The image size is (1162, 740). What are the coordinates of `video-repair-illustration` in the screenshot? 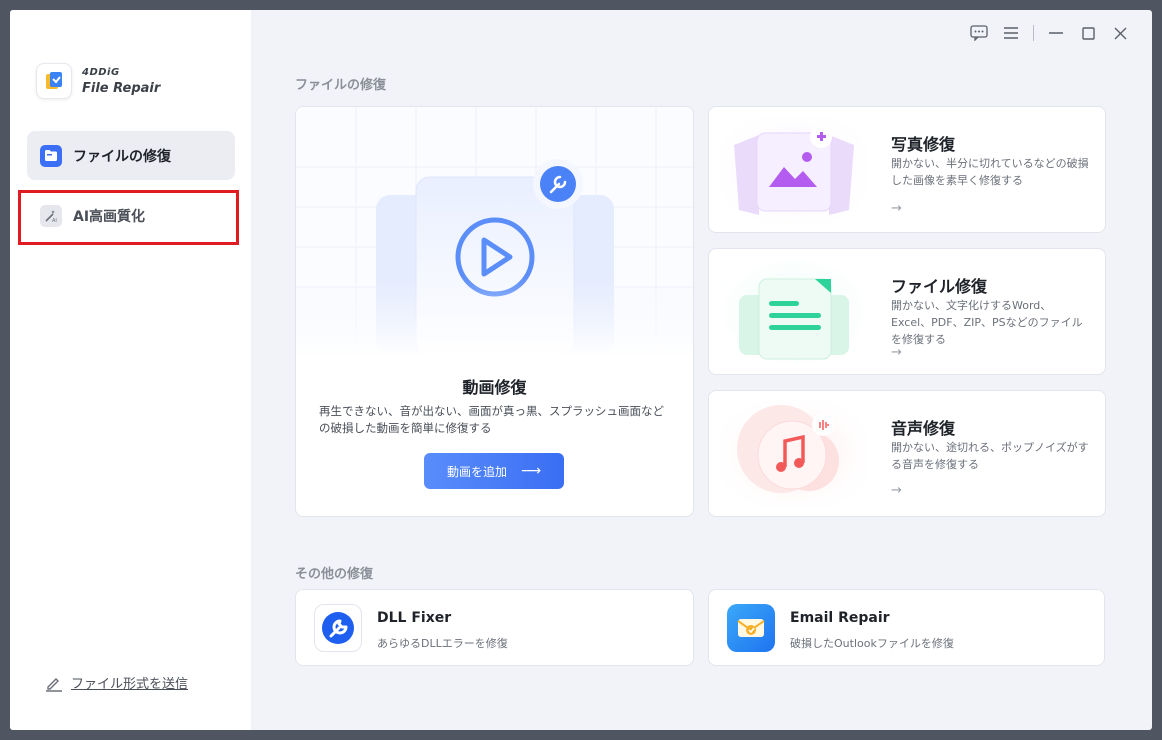 It's located at (494, 232).